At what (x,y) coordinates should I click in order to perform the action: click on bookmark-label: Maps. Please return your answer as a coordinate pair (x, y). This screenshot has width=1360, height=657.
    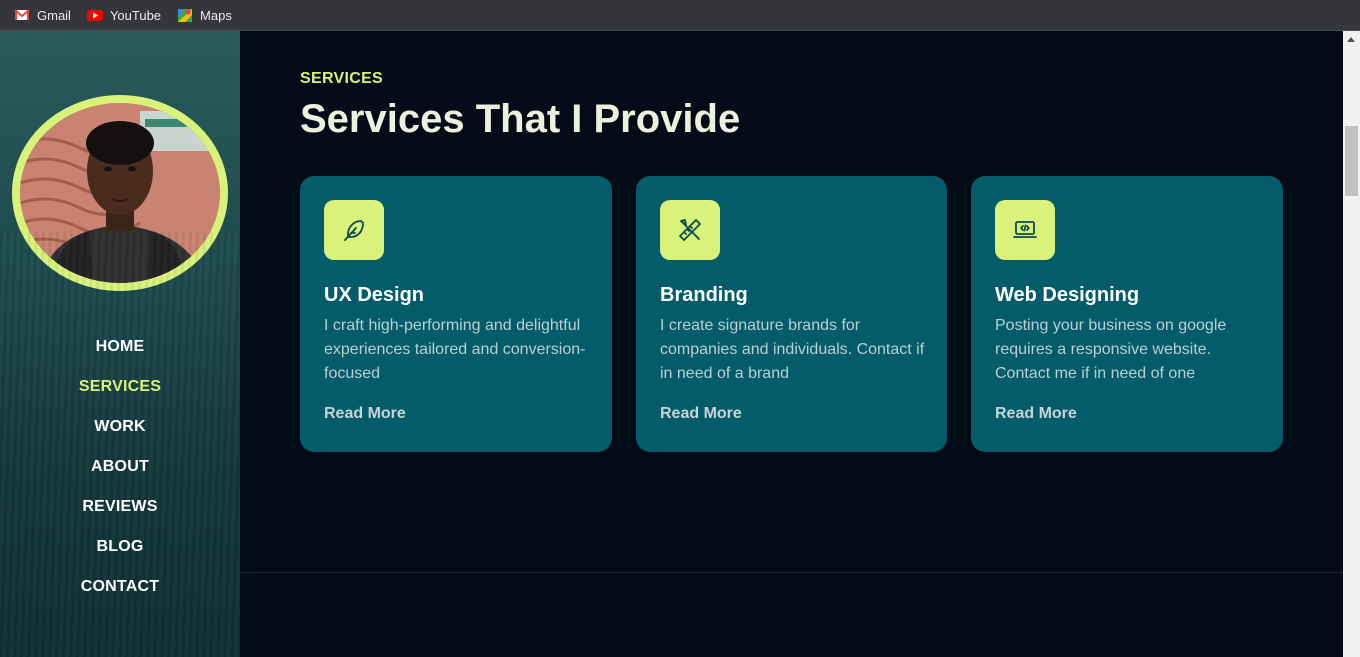
    Looking at the image, I should click on (216, 15).